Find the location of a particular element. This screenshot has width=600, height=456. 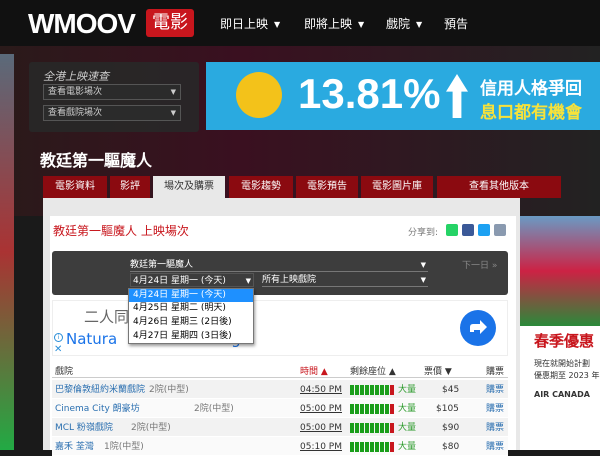

cinema-link: MCL 粉嶺戲院 is located at coordinates (84, 428).